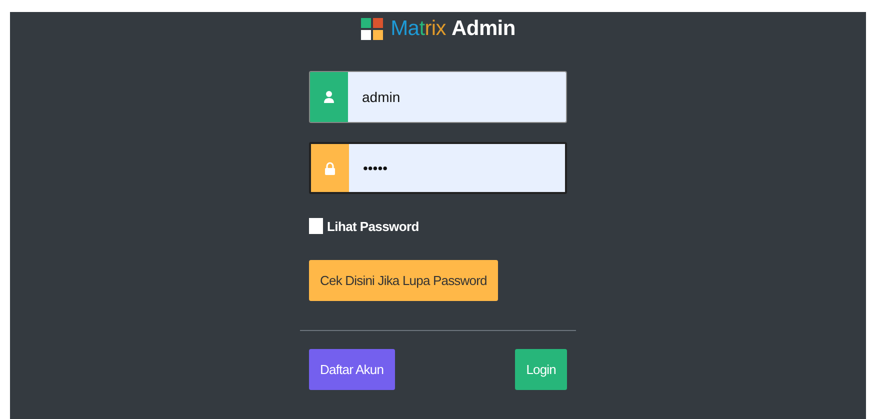 This screenshot has width=869, height=419. What do you see at coordinates (329, 97) in the screenshot?
I see `user-icon` at bounding box center [329, 97].